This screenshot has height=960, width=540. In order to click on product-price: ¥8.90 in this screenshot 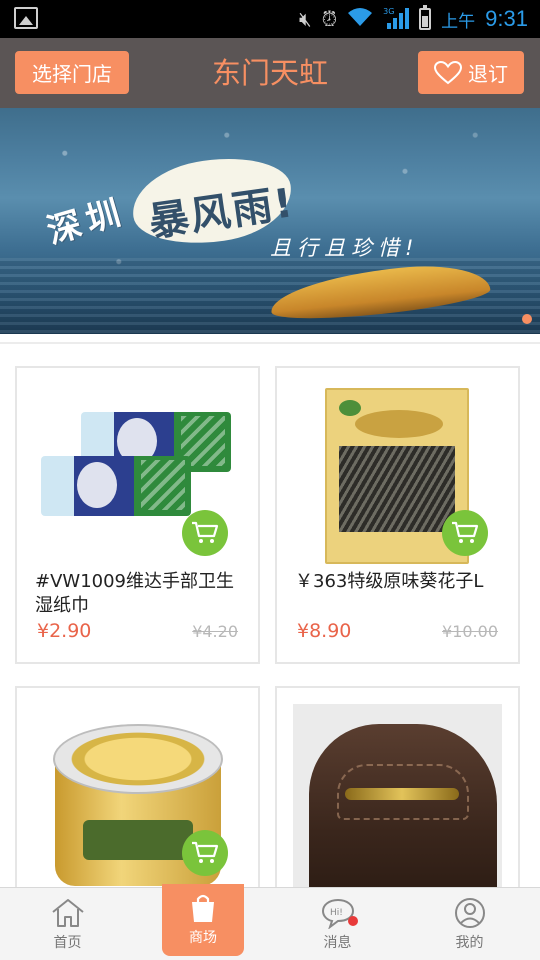, I will do `click(324, 631)`.